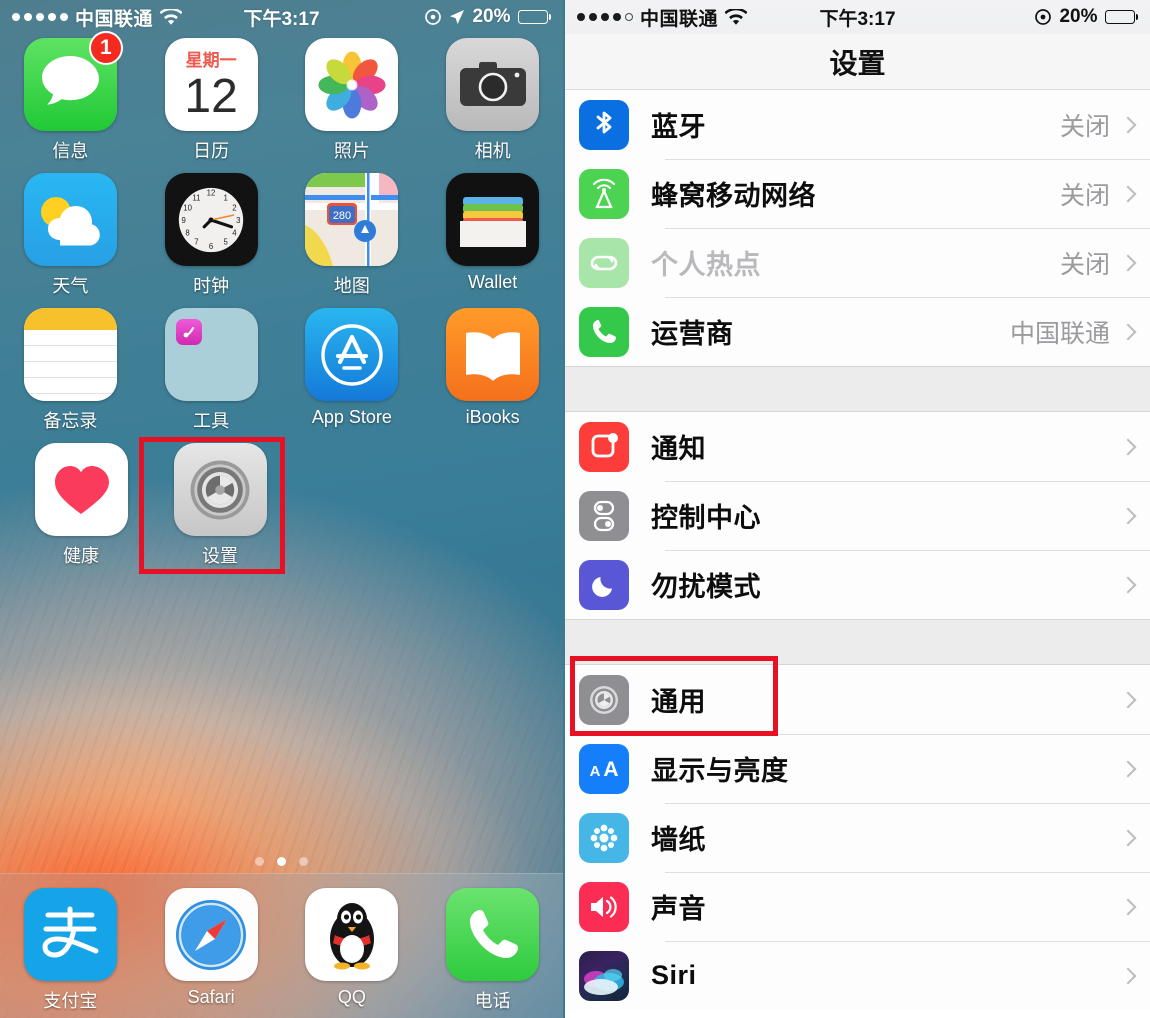 This screenshot has width=1150, height=1018. What do you see at coordinates (857, 584) in the screenshot?
I see `settings-row-do-not-disturb: 勿扰模式` at bounding box center [857, 584].